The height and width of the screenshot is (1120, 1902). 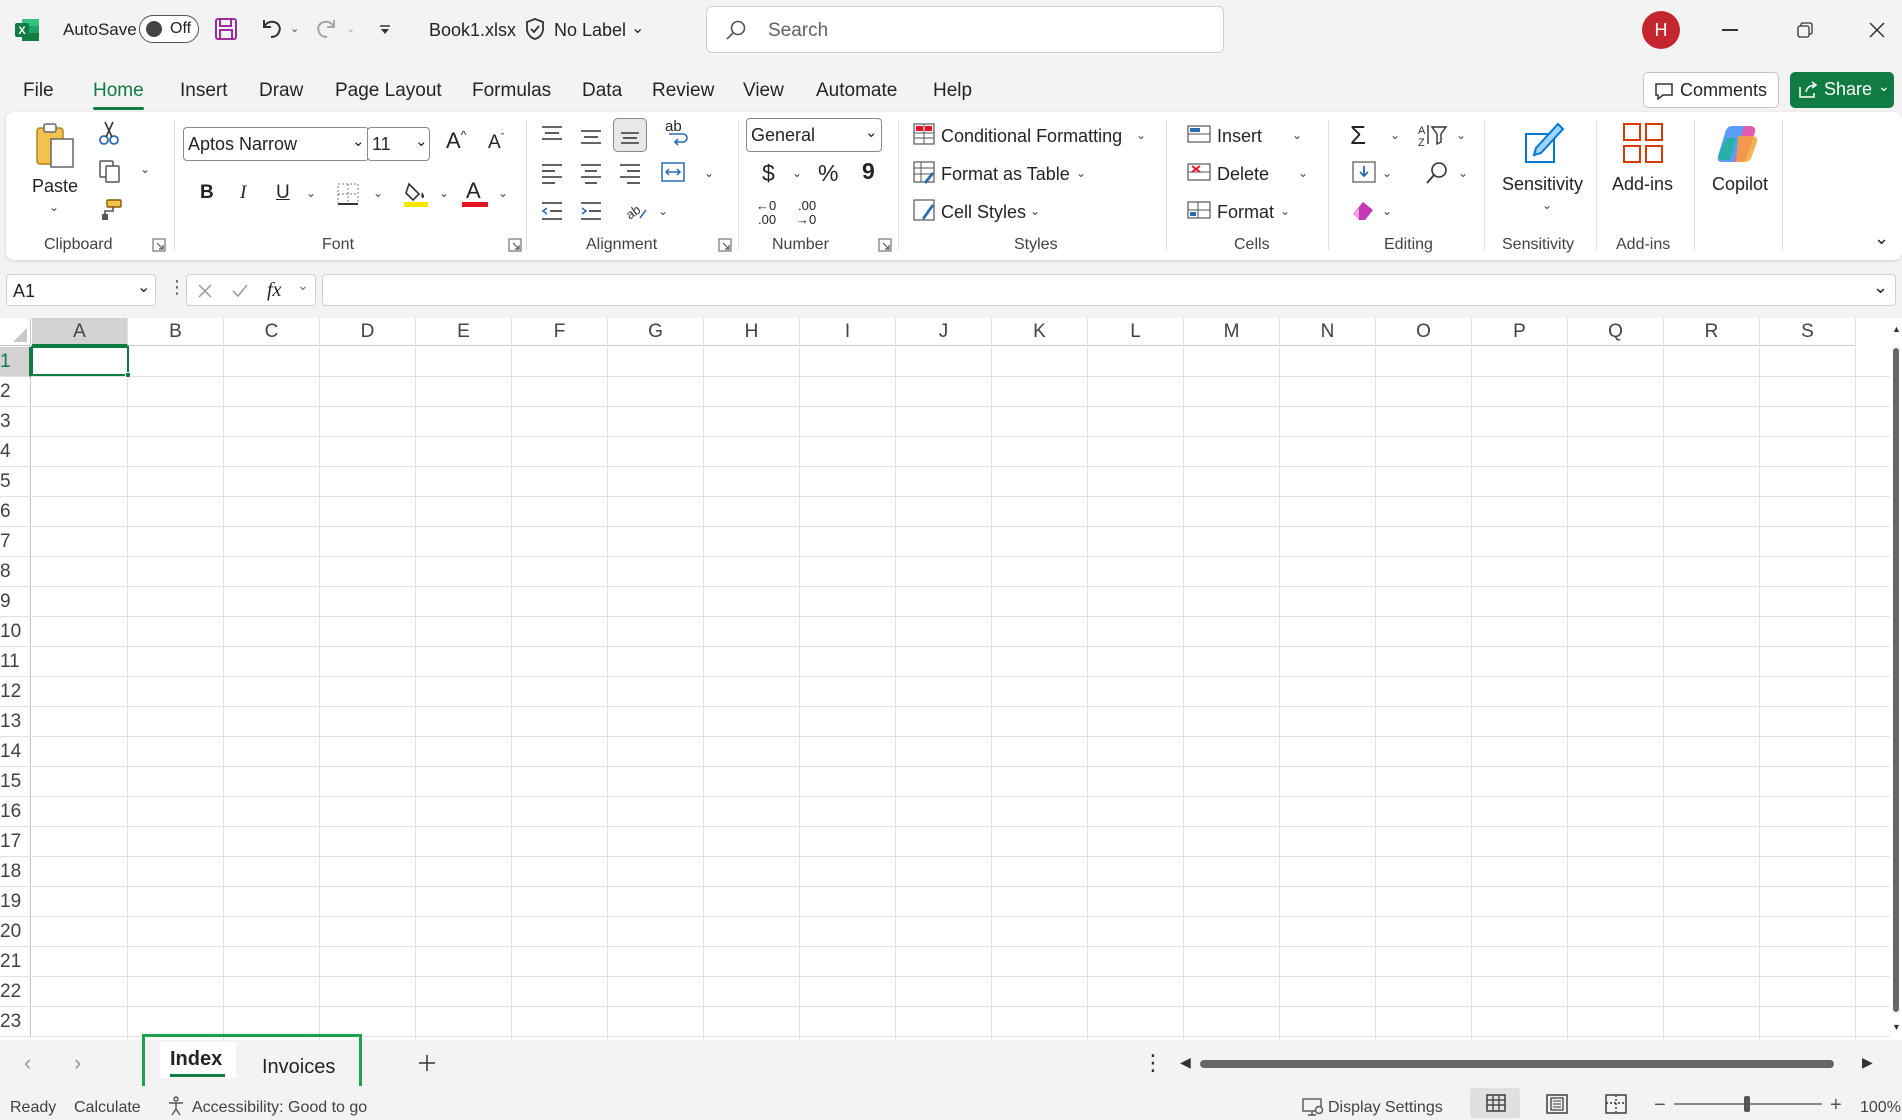 What do you see at coordinates (725, 245) in the screenshot?
I see `alignment-launcher-icon` at bounding box center [725, 245].